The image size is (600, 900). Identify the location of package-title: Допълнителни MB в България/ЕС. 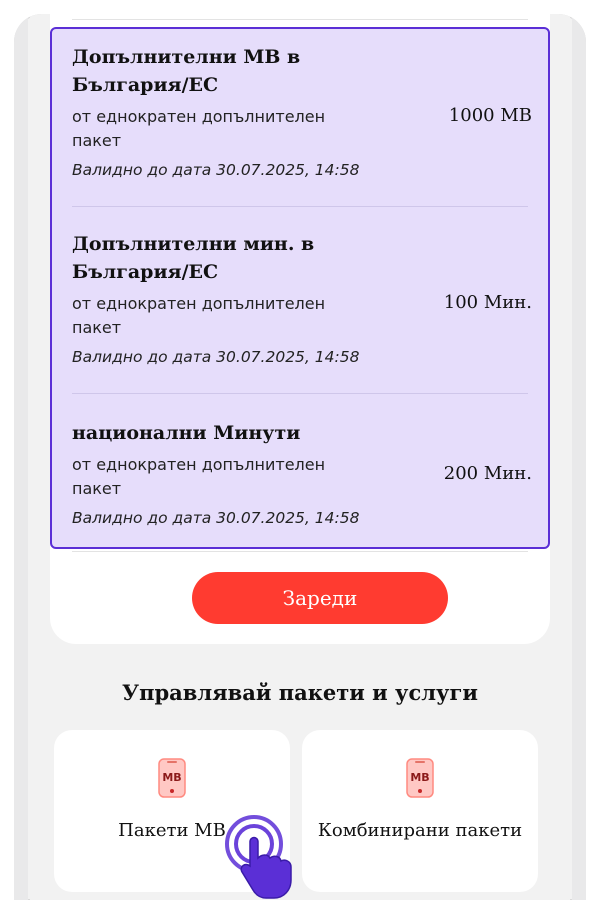
(186, 71).